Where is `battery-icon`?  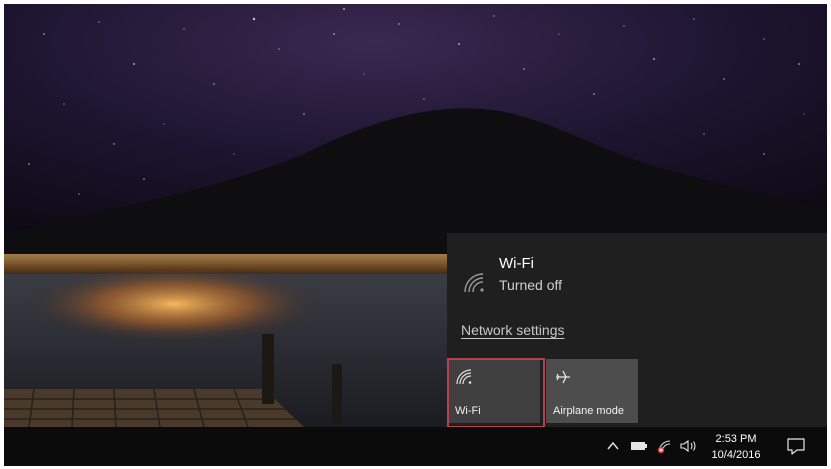
battery-icon is located at coordinates (639, 446).